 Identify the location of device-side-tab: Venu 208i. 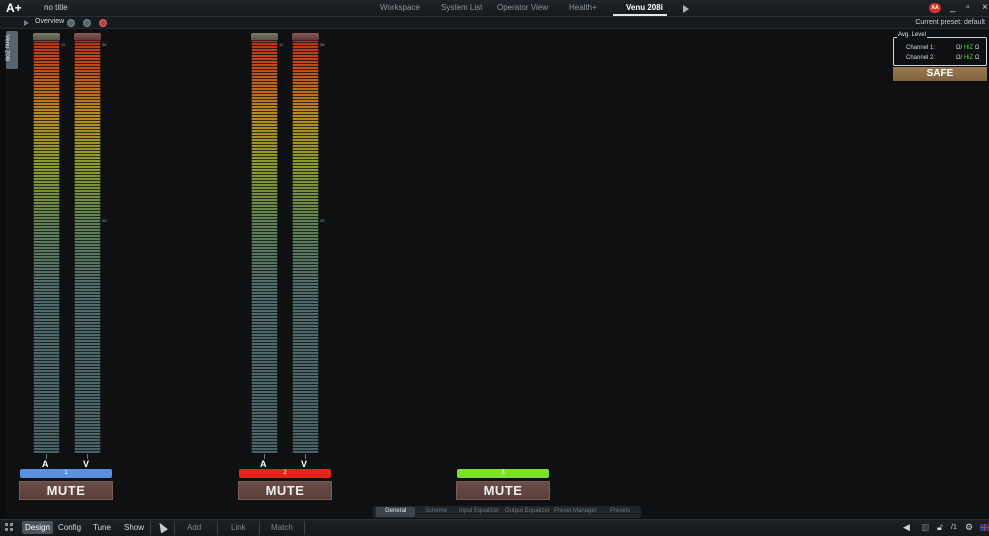
(10, 50).